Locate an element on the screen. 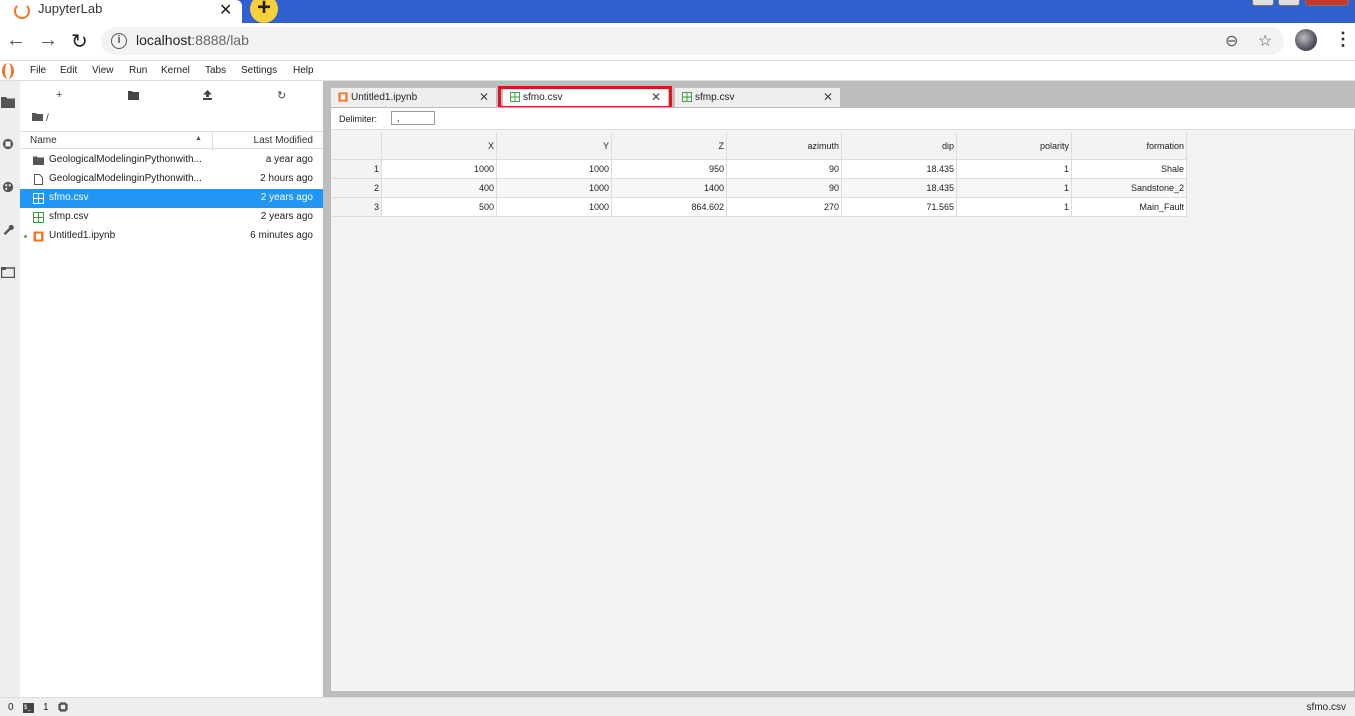 This screenshot has width=1355, height=716. column-header: polarity is located at coordinates (1014, 146).